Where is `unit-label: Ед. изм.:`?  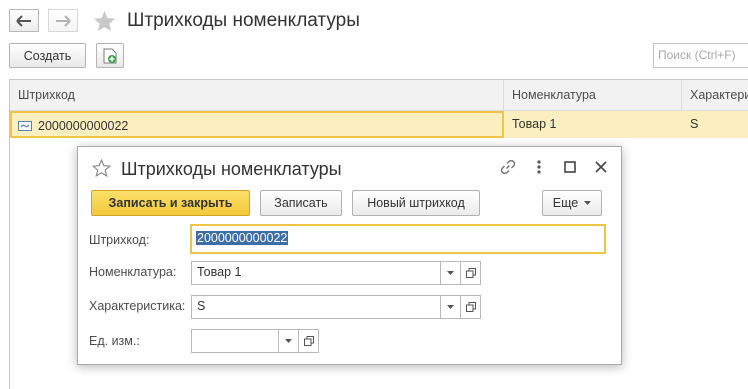 unit-label: Ед. изм.: is located at coordinates (114, 341).